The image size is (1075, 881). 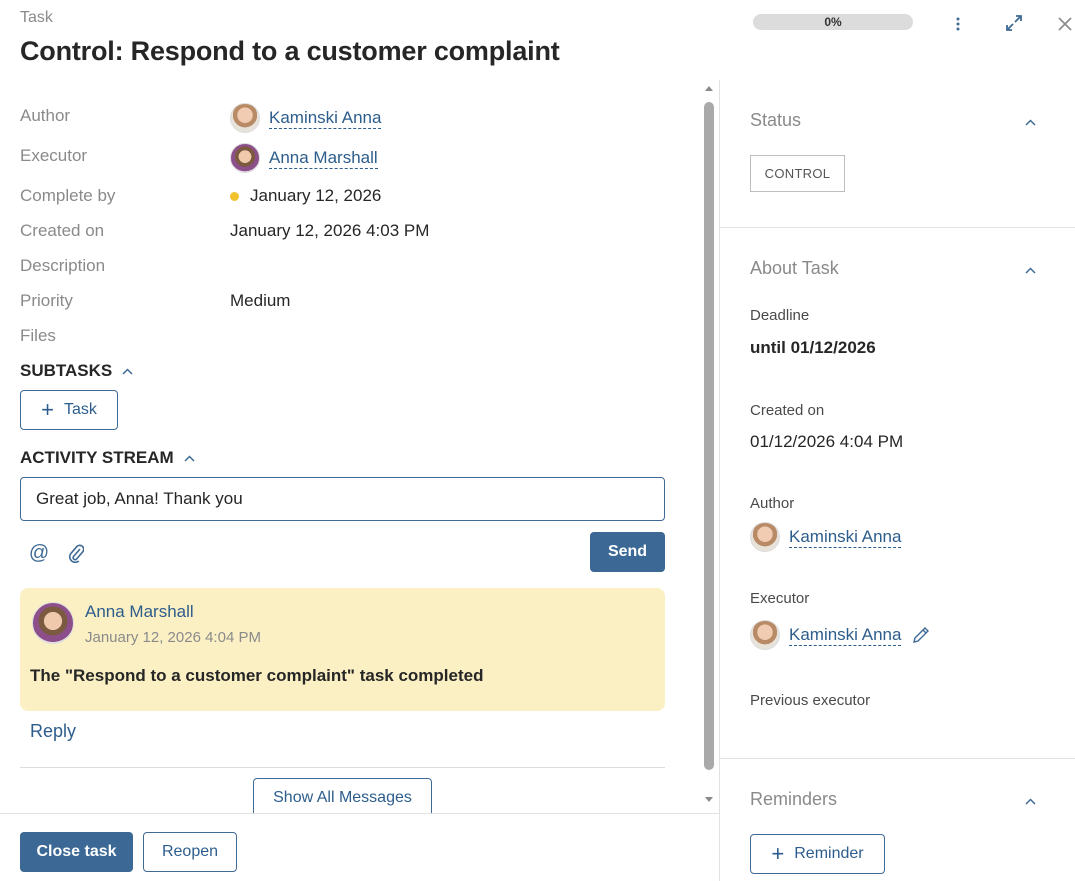 I want to click on add-subtask-button: + Task, so click(x=69, y=410).